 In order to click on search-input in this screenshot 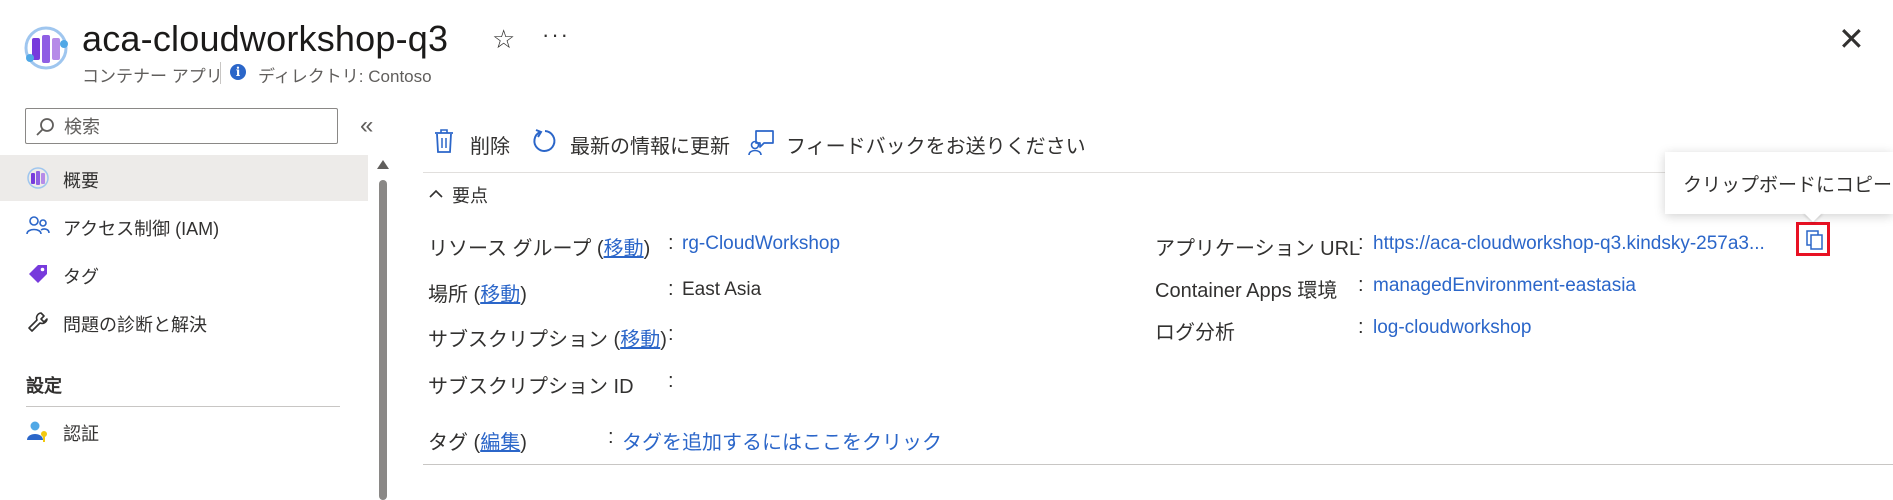, I will do `click(199, 127)`.